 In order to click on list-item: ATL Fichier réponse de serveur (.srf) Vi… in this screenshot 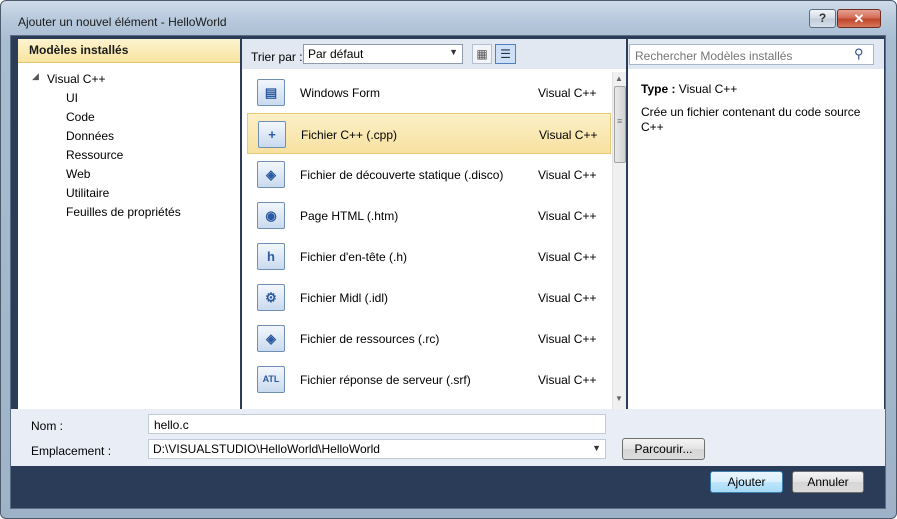, I will do `click(429, 379)`.